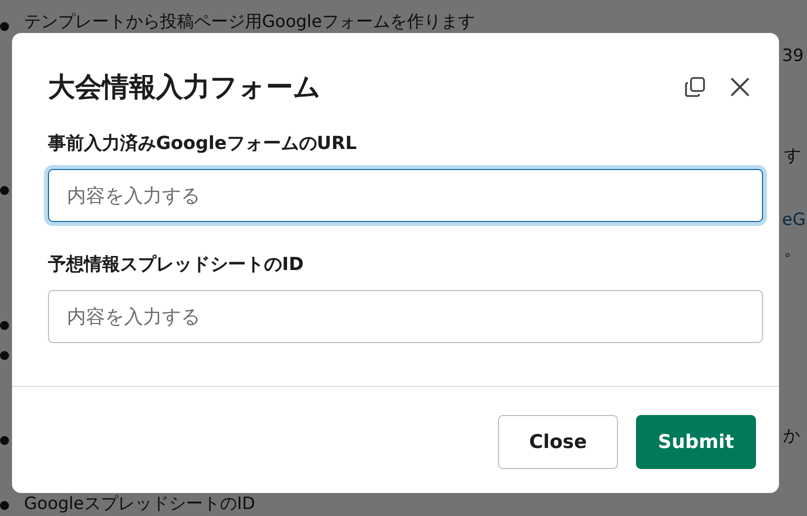  What do you see at coordinates (793, 56) in the screenshot?
I see `background-text: 39` at bounding box center [793, 56].